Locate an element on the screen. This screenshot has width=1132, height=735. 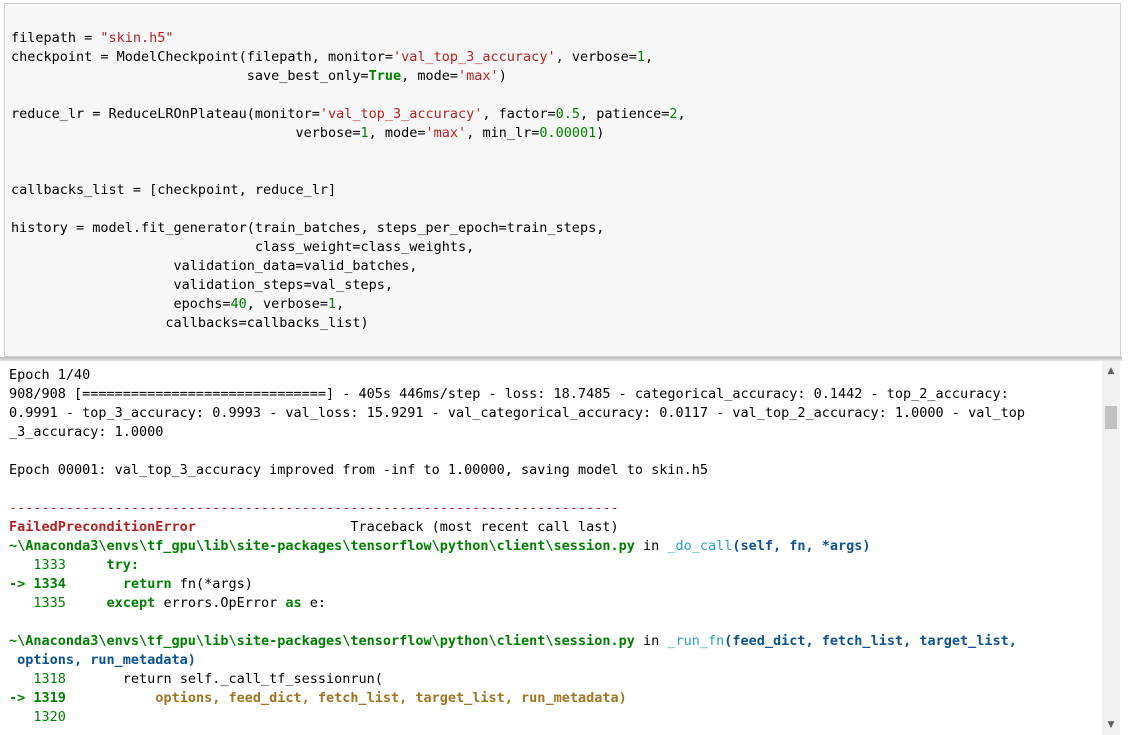
line-number: 1318 is located at coordinates (37, 679).